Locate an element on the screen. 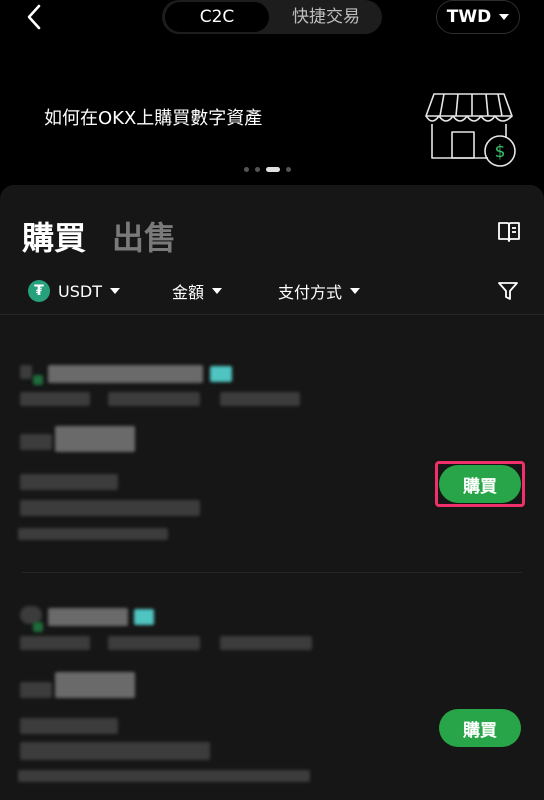 Image resolution: width=544 pixels, height=800 pixels. back-chevron-icon is located at coordinates (35, 17).